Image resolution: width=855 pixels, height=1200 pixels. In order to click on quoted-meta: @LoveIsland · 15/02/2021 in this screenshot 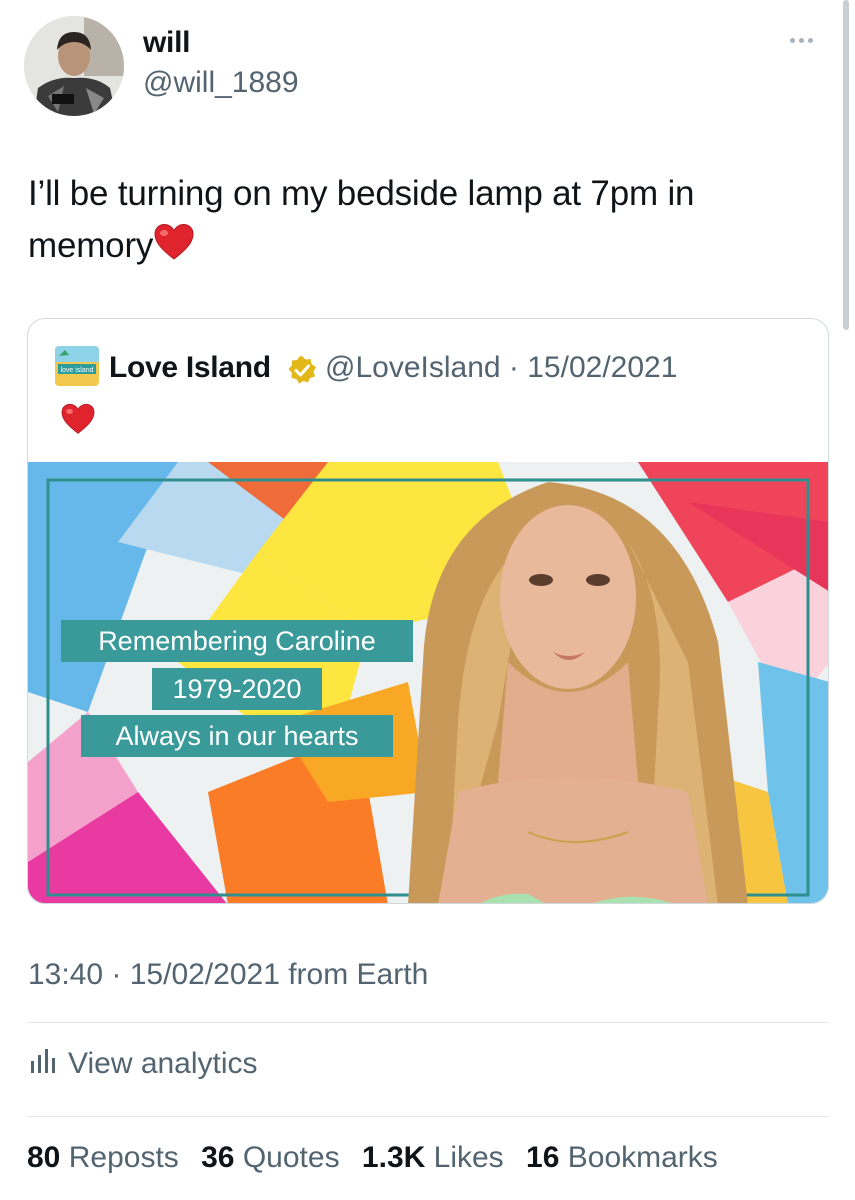, I will do `click(501, 368)`.